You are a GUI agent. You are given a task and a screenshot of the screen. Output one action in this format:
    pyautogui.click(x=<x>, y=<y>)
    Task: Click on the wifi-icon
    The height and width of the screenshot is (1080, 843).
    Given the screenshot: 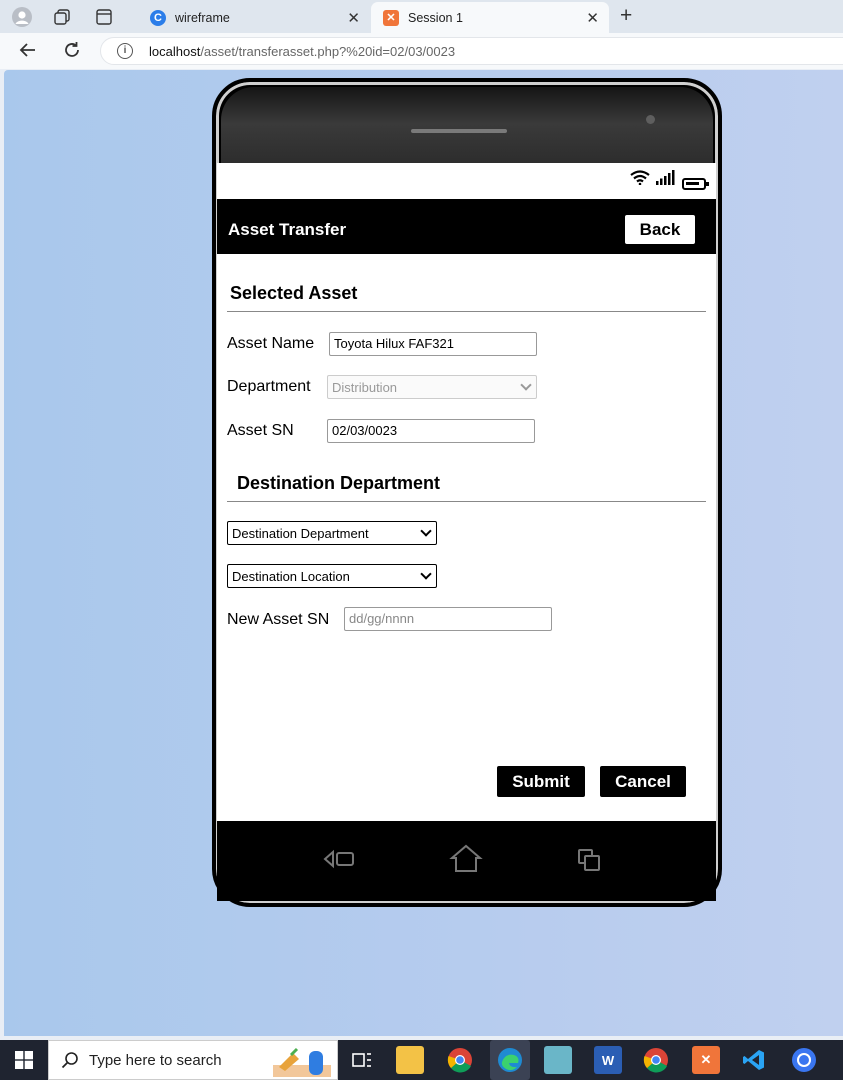 What is the action you would take?
    pyautogui.click(x=640, y=180)
    